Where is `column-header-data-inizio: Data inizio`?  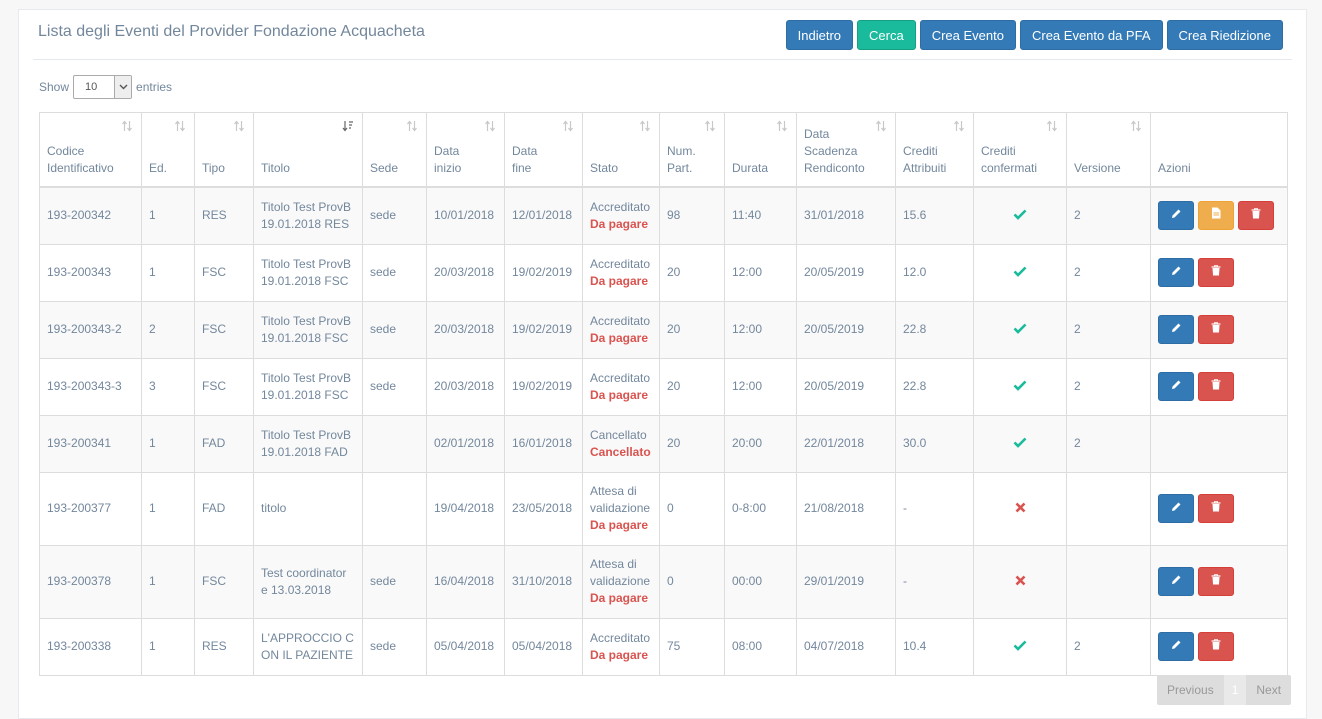
column-header-data-inizio: Data inizio is located at coordinates (465, 150).